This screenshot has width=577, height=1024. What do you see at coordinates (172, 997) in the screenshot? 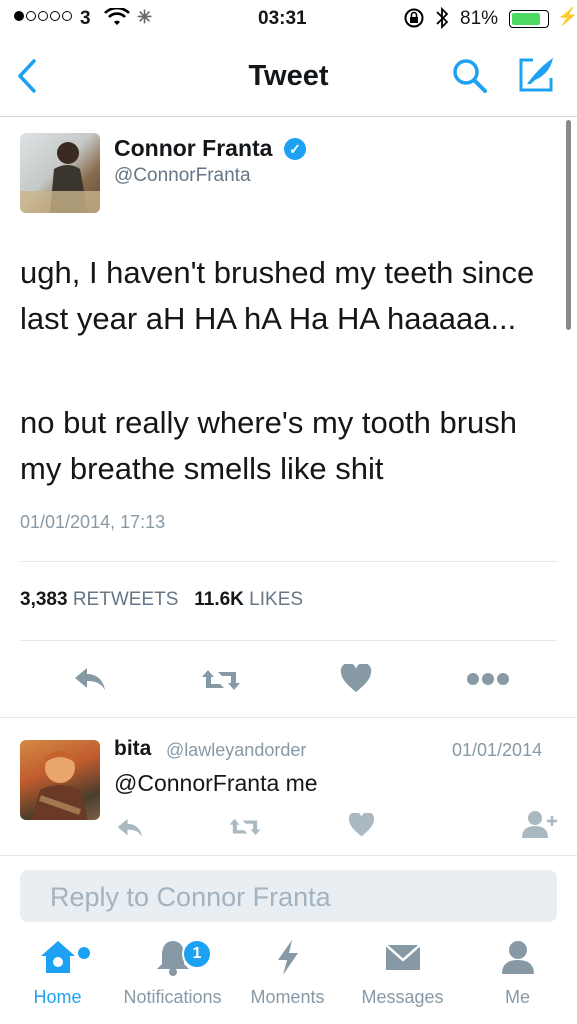
I see `tab-label: Notifications` at bounding box center [172, 997].